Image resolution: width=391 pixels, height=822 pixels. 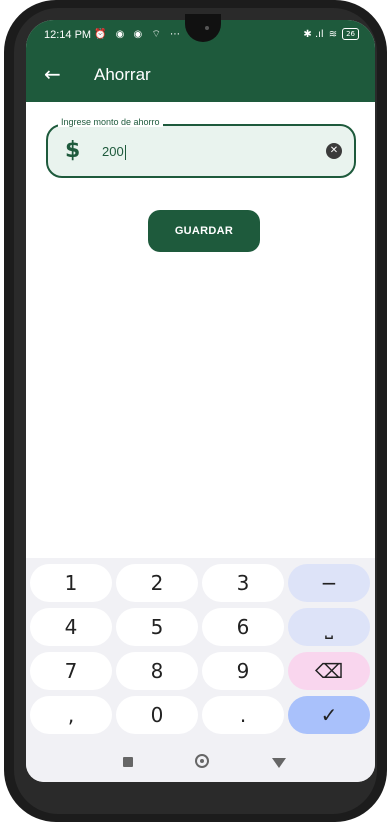 I want to click on clear-icon: ✕, so click(x=334, y=151).